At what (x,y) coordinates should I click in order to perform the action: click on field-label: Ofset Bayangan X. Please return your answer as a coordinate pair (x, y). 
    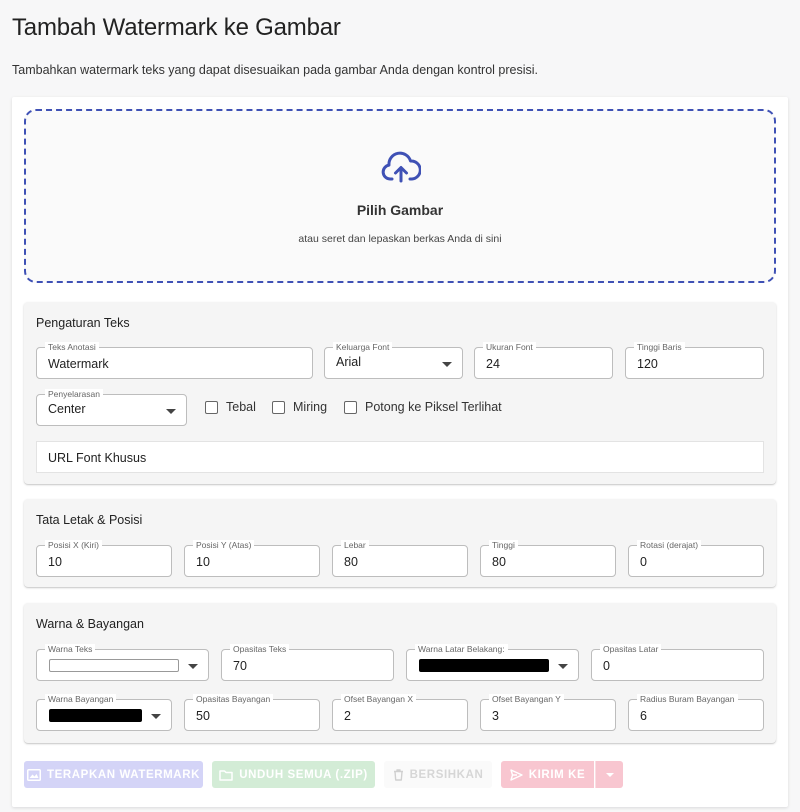
    Looking at the image, I should click on (378, 699).